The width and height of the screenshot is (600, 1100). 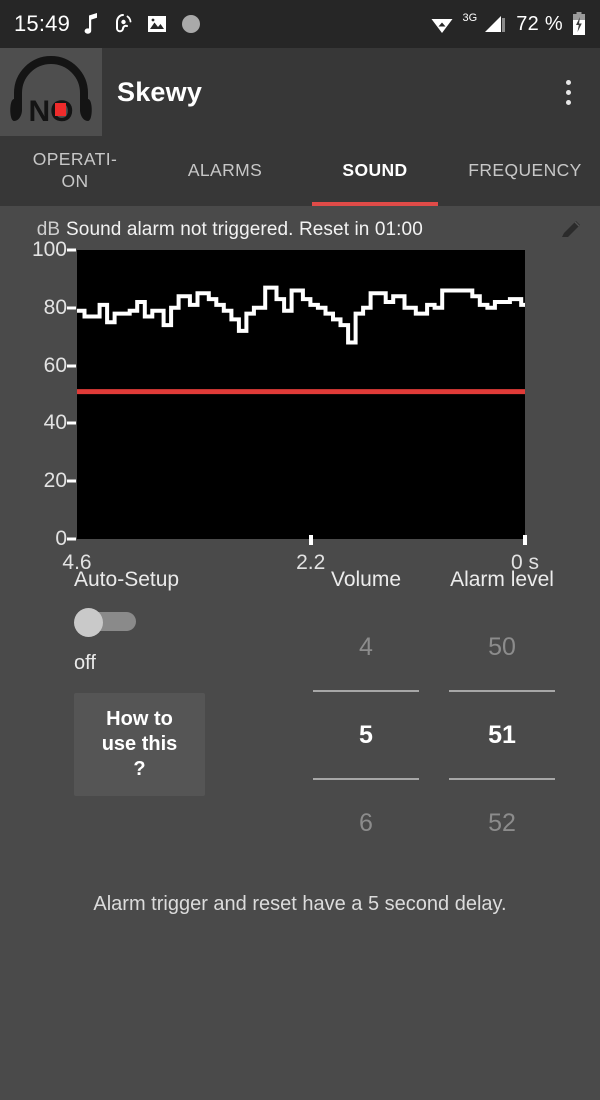 What do you see at coordinates (55, 365) in the screenshot?
I see `y-axis-tick-label: 60` at bounding box center [55, 365].